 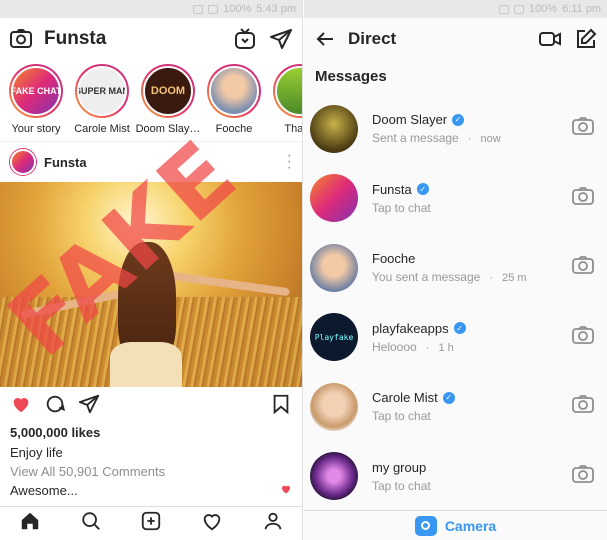 I want to click on clock: 5:43 pm, so click(x=276, y=9).